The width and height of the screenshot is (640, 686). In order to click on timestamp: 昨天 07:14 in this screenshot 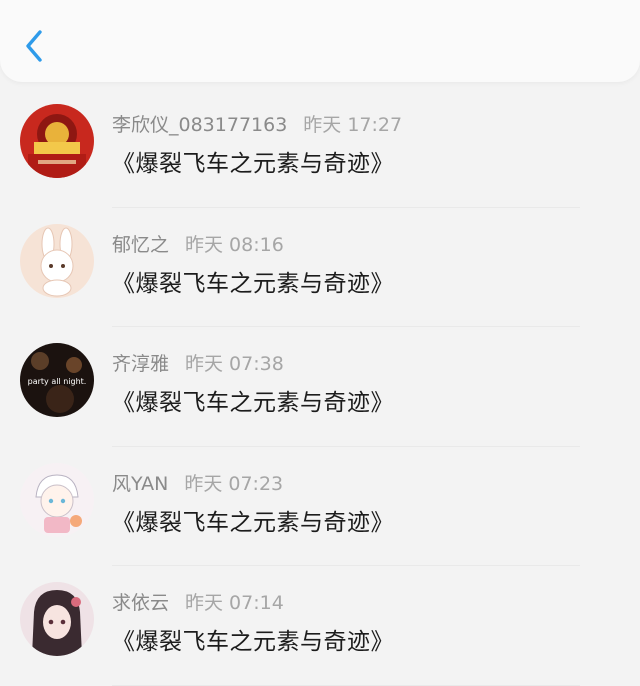, I will do `click(234, 603)`.